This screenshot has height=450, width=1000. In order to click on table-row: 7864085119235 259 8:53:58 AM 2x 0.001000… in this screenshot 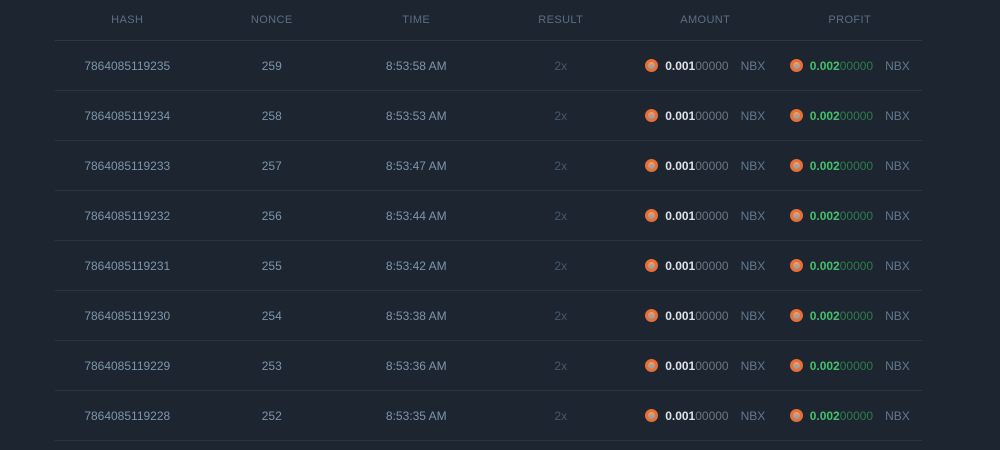, I will do `click(488, 66)`.